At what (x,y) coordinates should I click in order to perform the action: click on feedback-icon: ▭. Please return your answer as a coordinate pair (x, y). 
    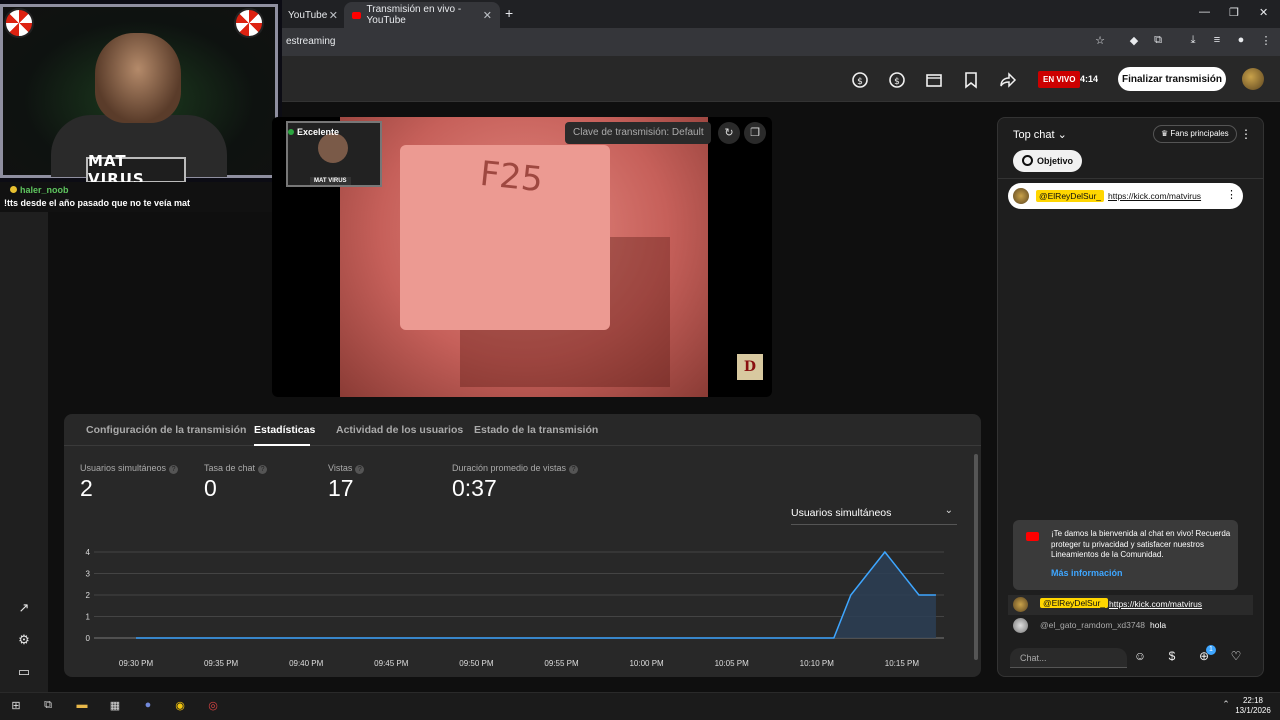
    Looking at the image, I should click on (24, 673).